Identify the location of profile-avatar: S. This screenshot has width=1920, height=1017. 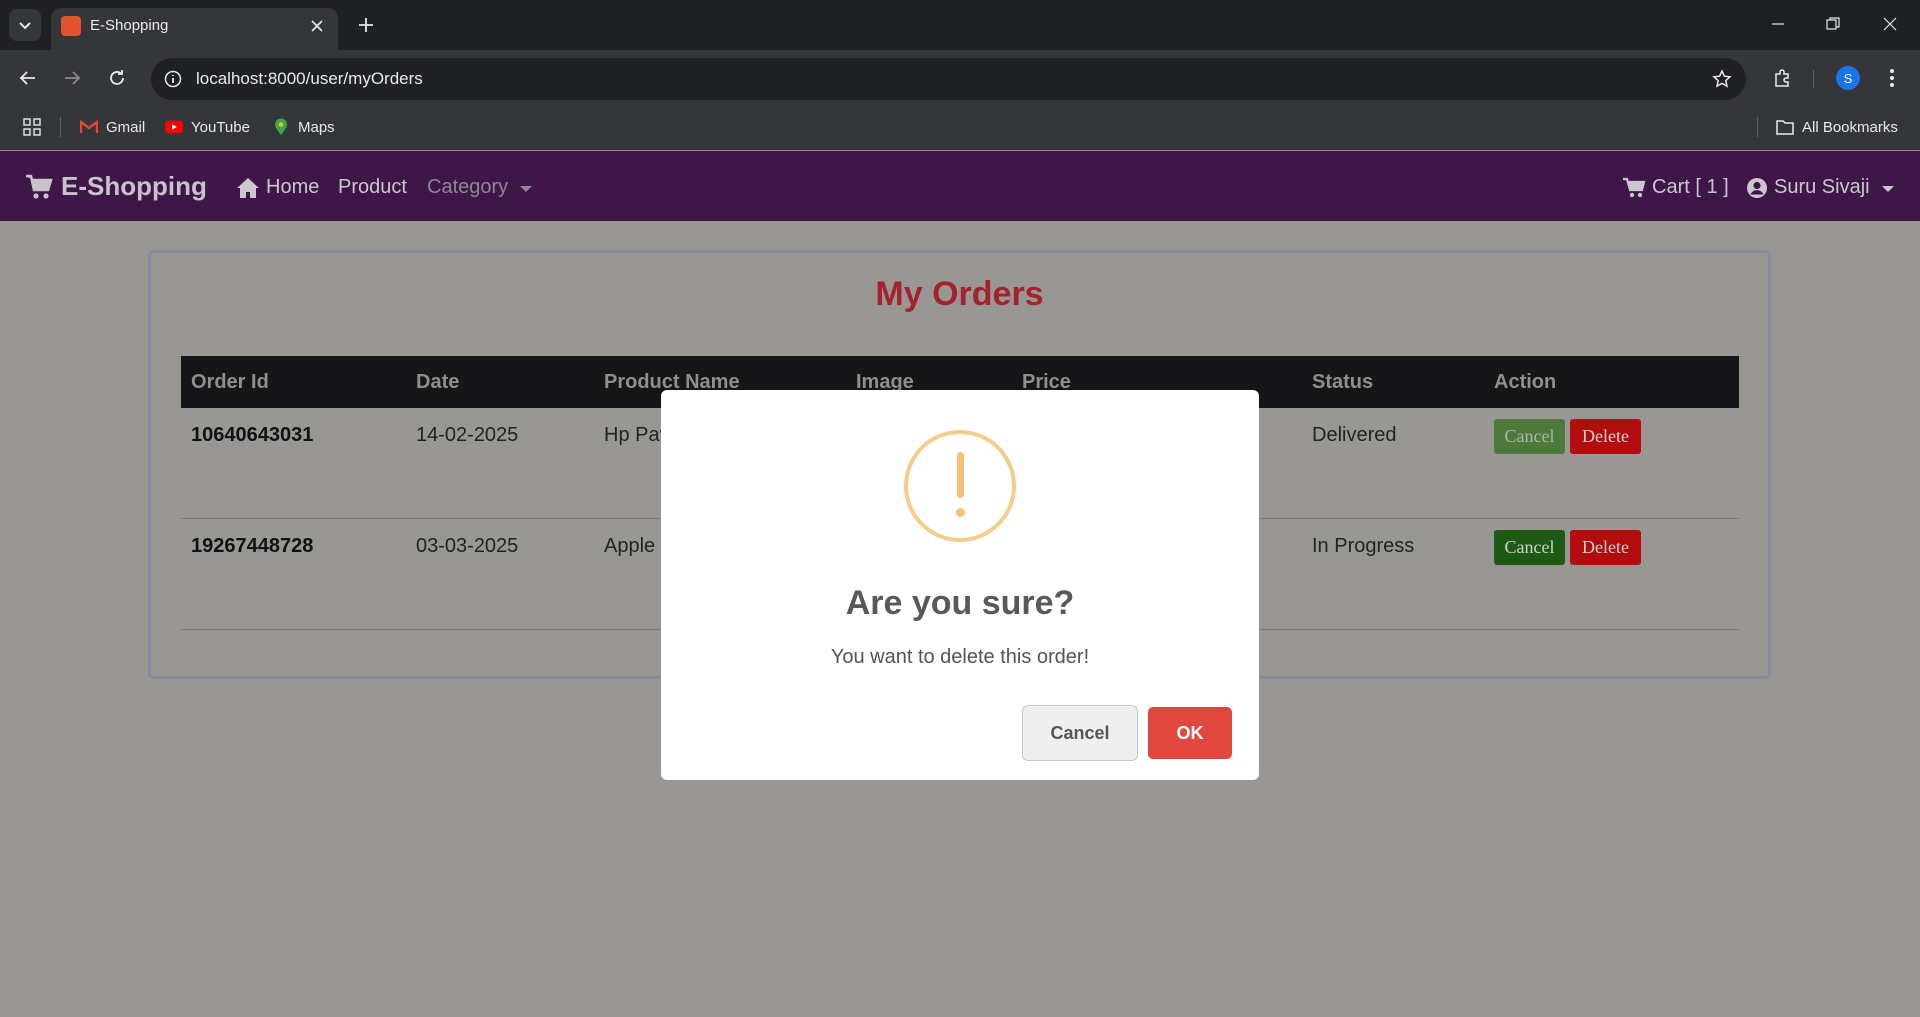
(1848, 78).